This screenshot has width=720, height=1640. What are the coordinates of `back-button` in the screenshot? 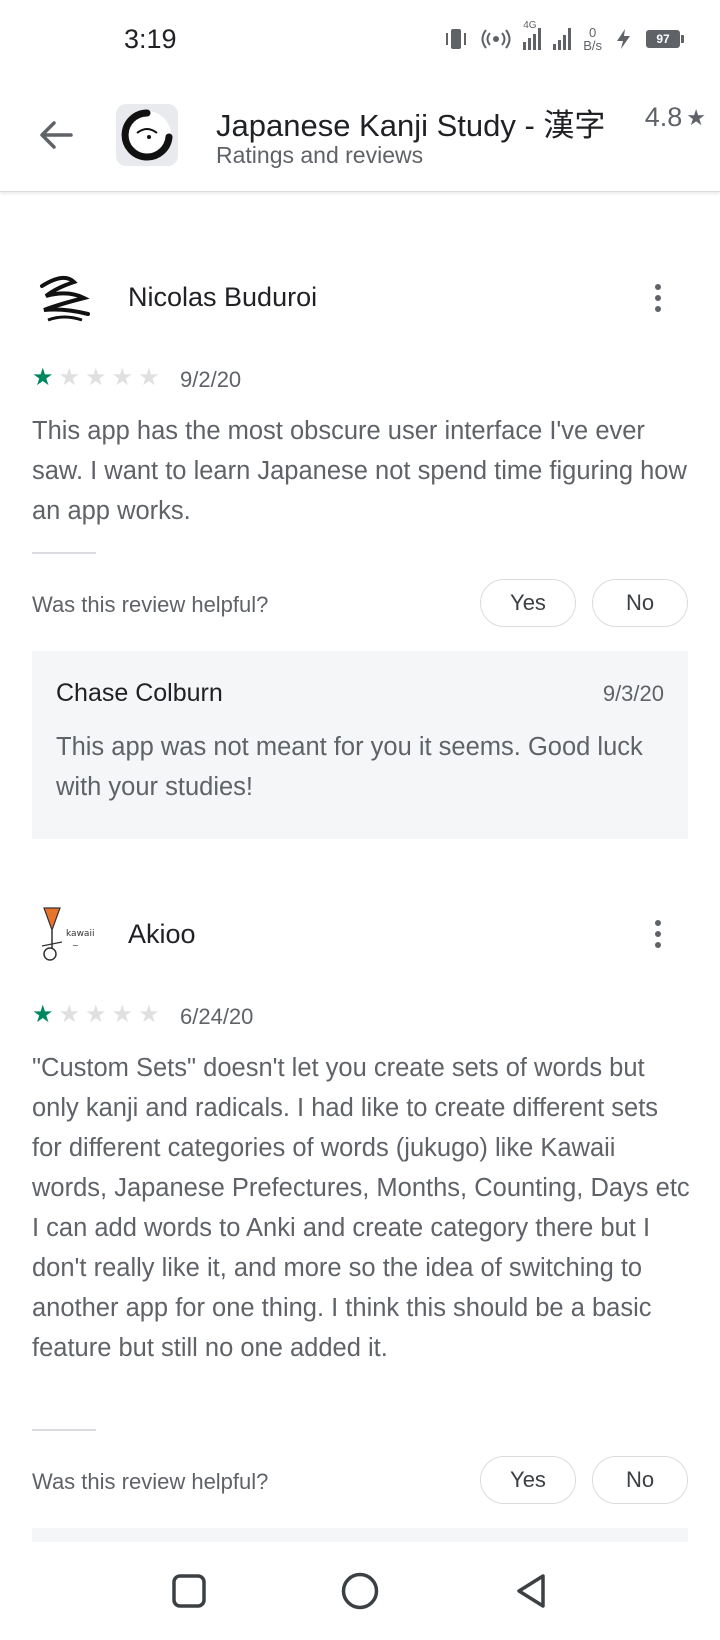 It's located at (56, 135).